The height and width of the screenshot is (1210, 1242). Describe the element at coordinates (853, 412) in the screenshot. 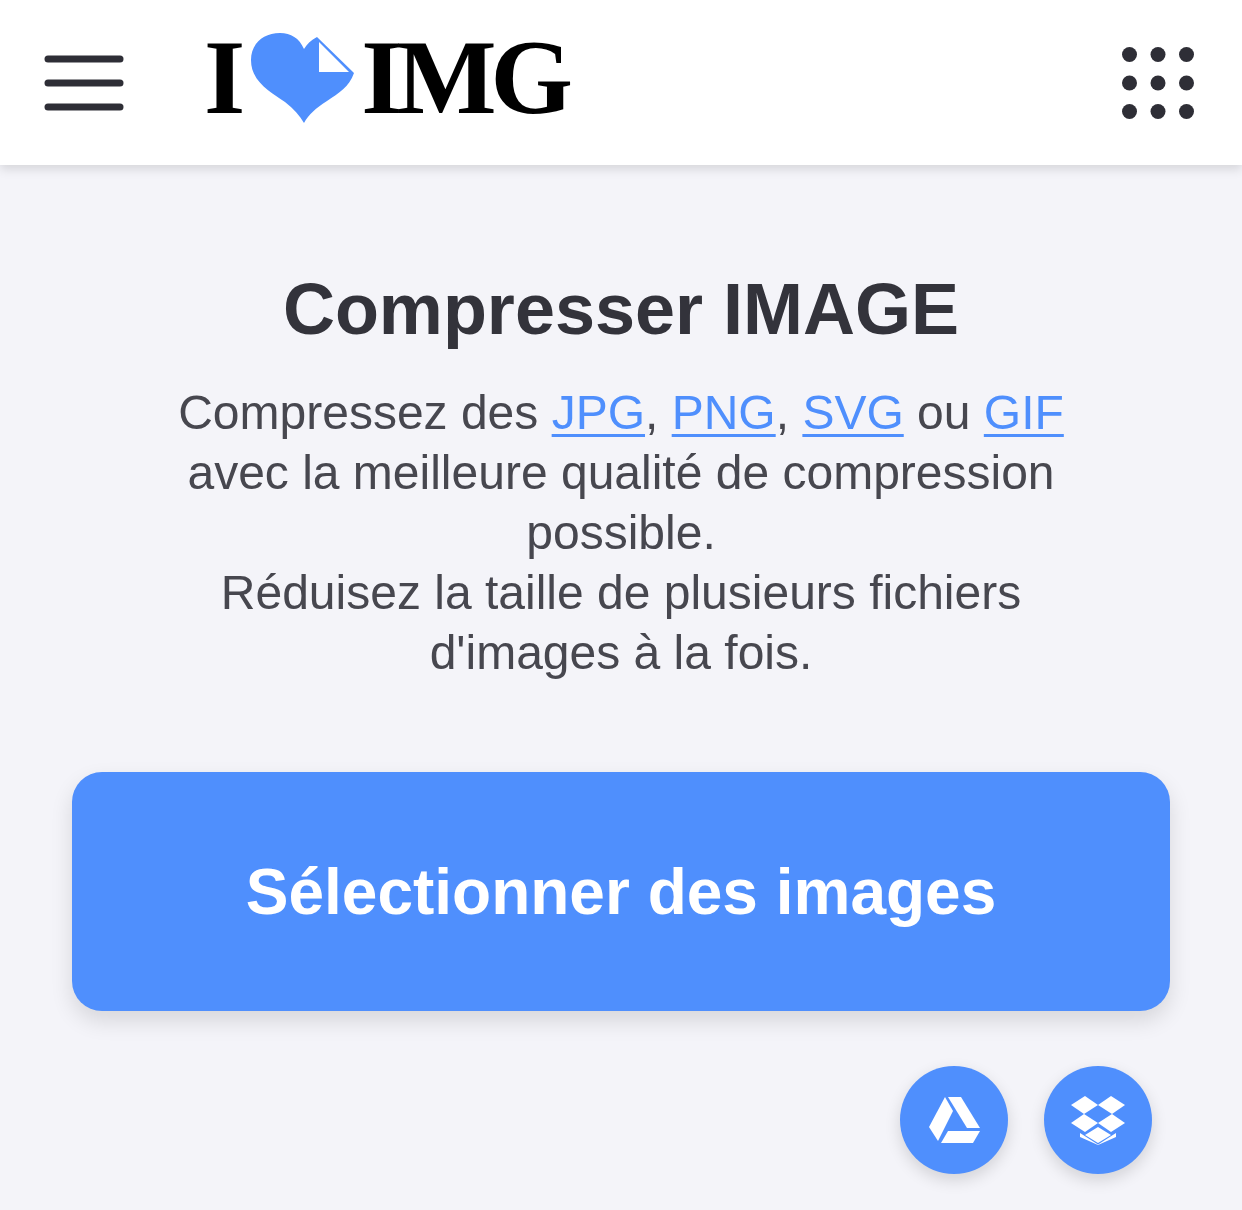

I see `format-link: SVG` at that location.